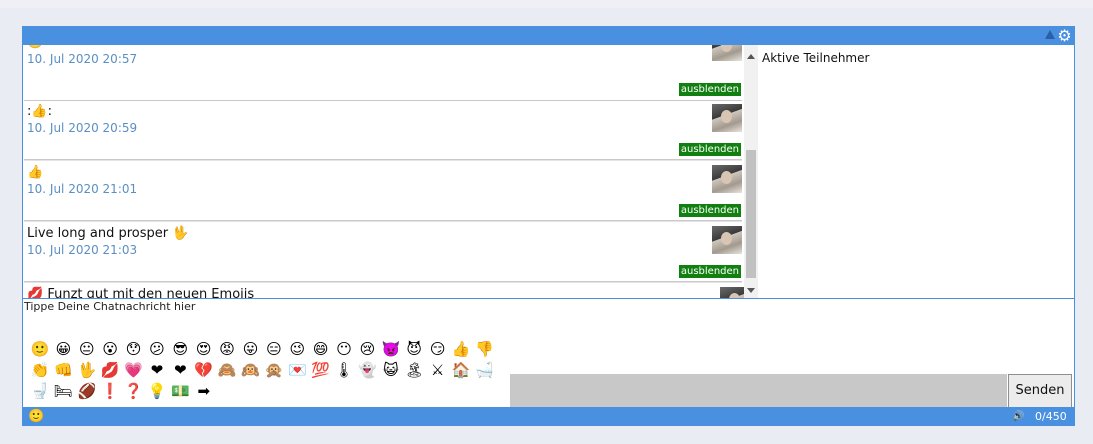  Describe the element at coordinates (344, 349) in the screenshot. I see `emoji-option: 😶` at that location.